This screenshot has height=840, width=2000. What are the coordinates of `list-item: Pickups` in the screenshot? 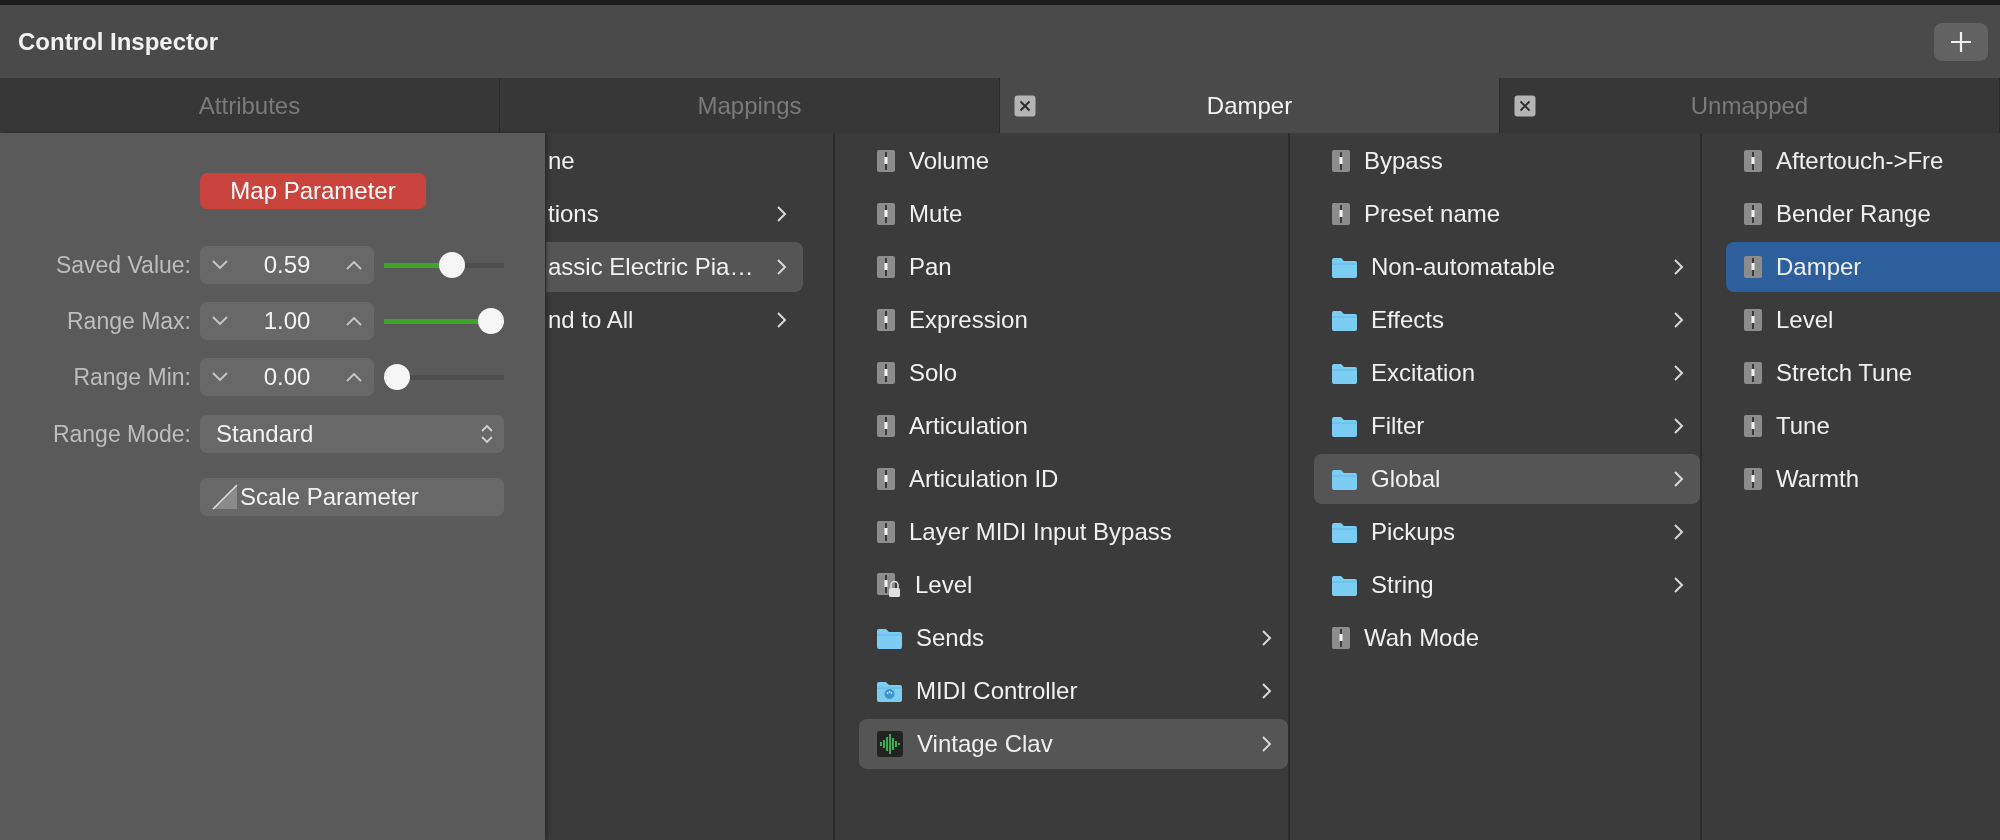 It's located at (1507, 532).